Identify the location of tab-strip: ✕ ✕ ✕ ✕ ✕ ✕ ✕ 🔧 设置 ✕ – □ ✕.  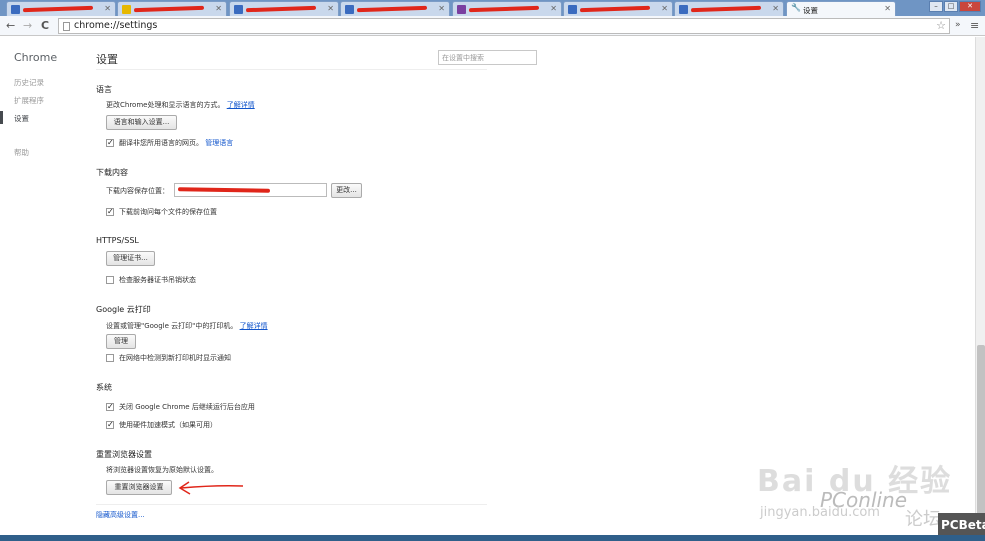
(492, 8).